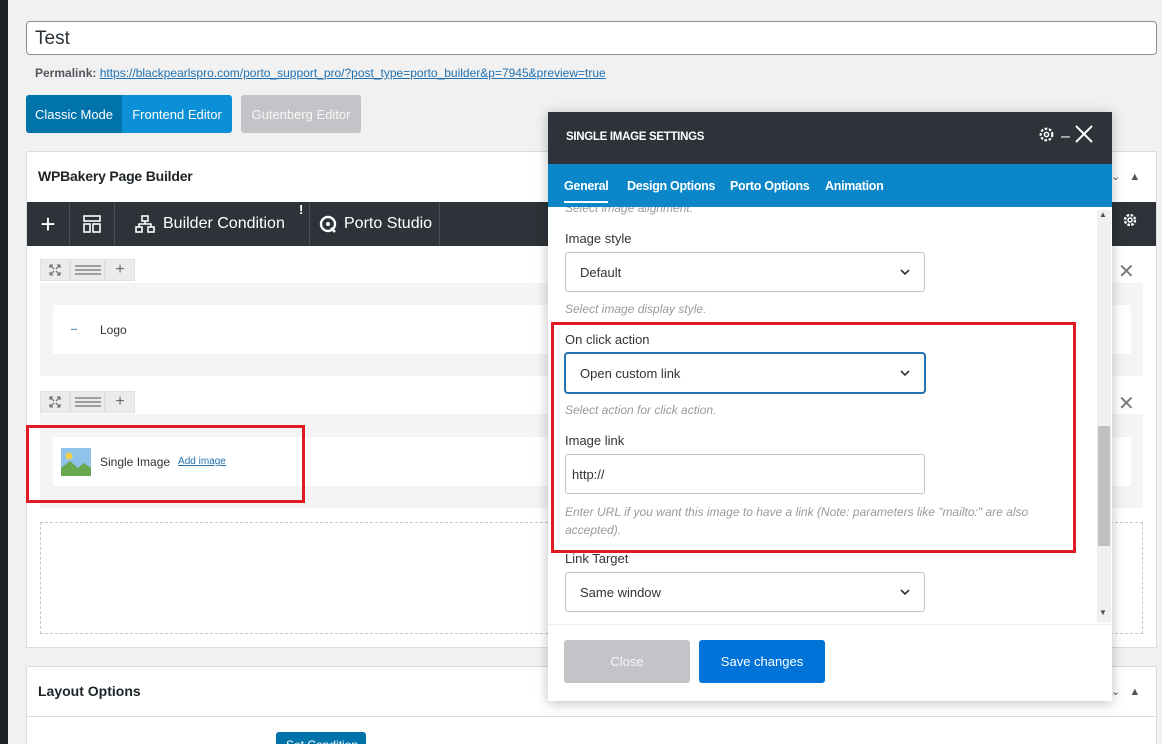  I want to click on highlight-single-image, so click(165, 464).